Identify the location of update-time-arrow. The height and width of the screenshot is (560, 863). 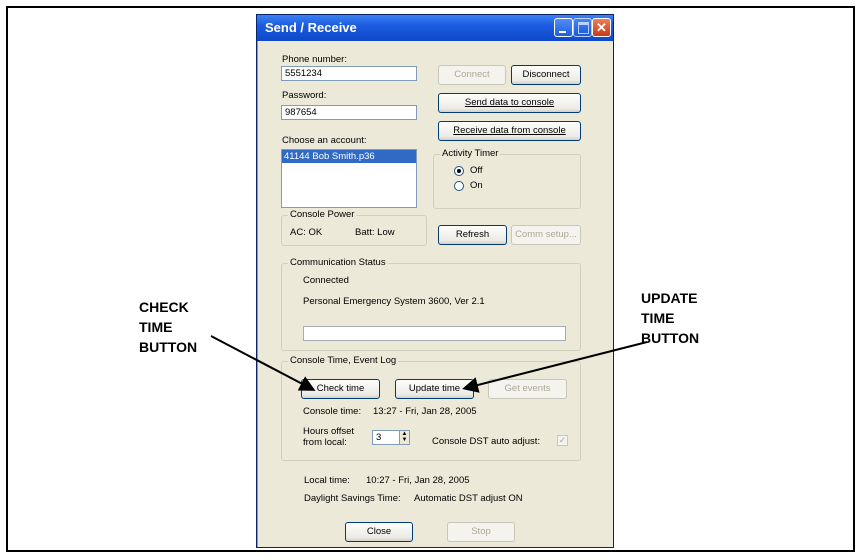
(555, 367).